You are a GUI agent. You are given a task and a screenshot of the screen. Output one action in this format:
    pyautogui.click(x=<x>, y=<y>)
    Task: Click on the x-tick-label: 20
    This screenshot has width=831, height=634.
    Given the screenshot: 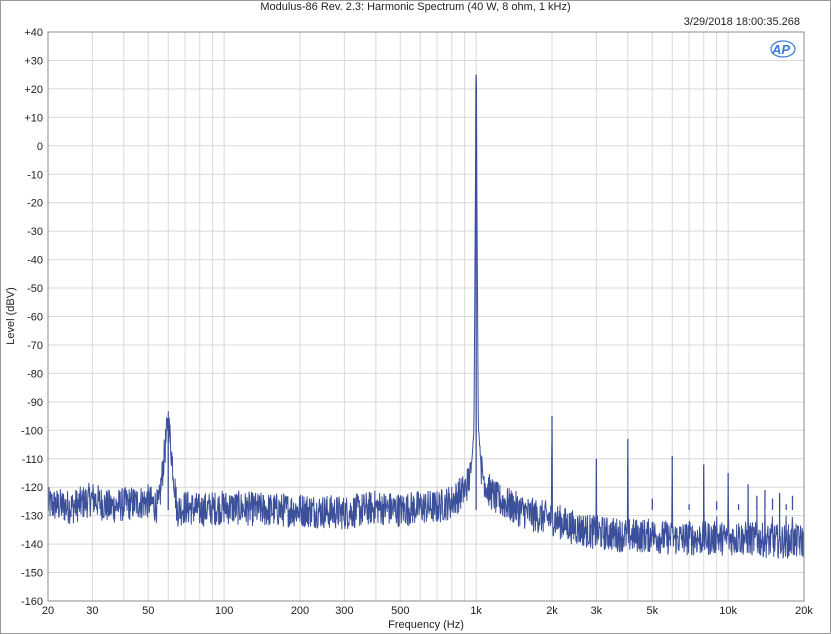 What is the action you would take?
    pyautogui.click(x=48, y=611)
    